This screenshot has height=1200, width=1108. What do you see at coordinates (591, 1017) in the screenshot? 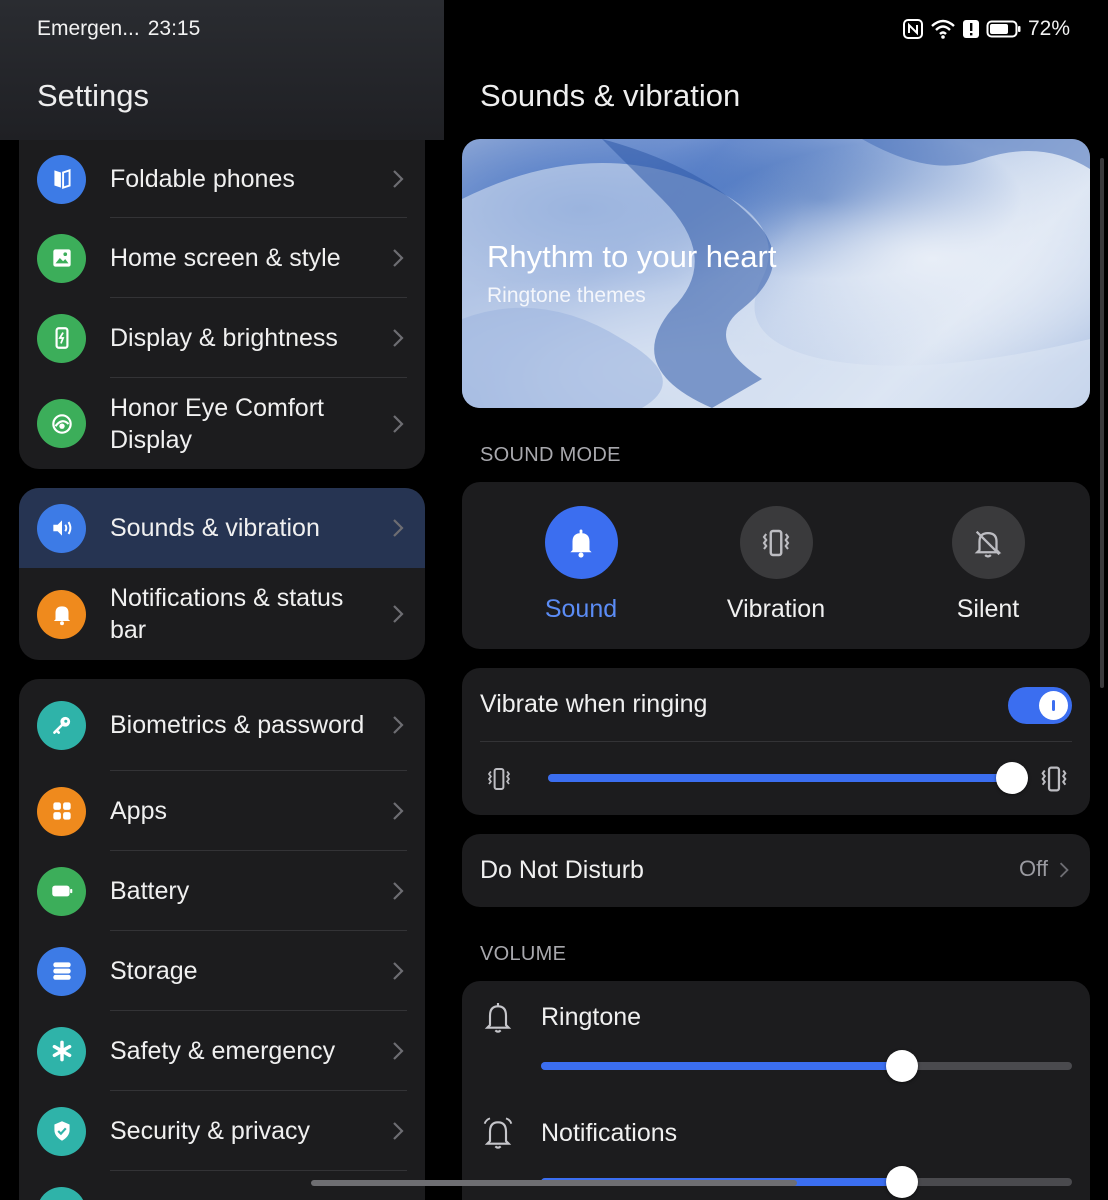
I see `ringtone-label: Ringtone` at bounding box center [591, 1017].